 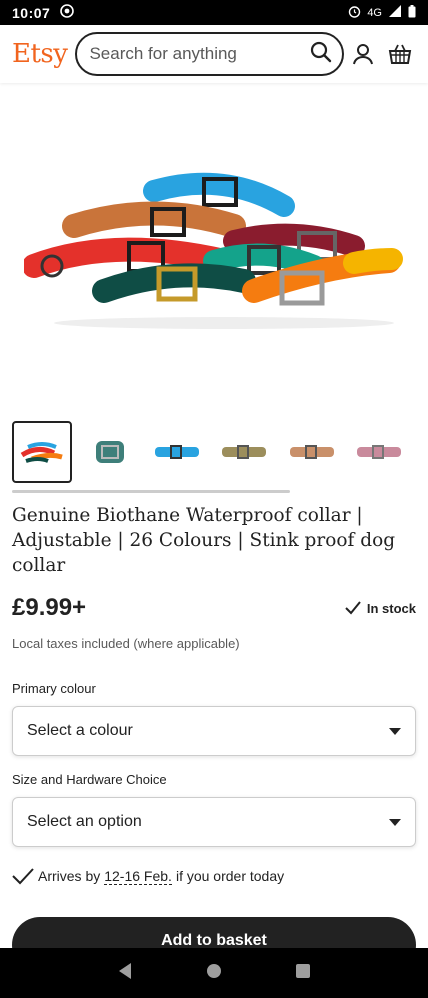 What do you see at coordinates (126, 643) in the screenshot?
I see `taxes-note: Local taxes included (where applicable)` at bounding box center [126, 643].